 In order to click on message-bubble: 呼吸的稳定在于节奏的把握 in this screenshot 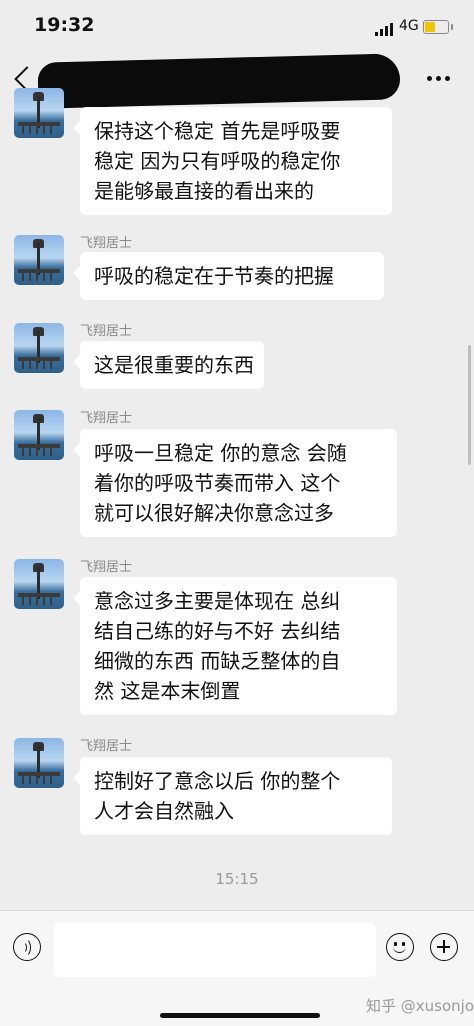, I will do `click(228, 276)`.